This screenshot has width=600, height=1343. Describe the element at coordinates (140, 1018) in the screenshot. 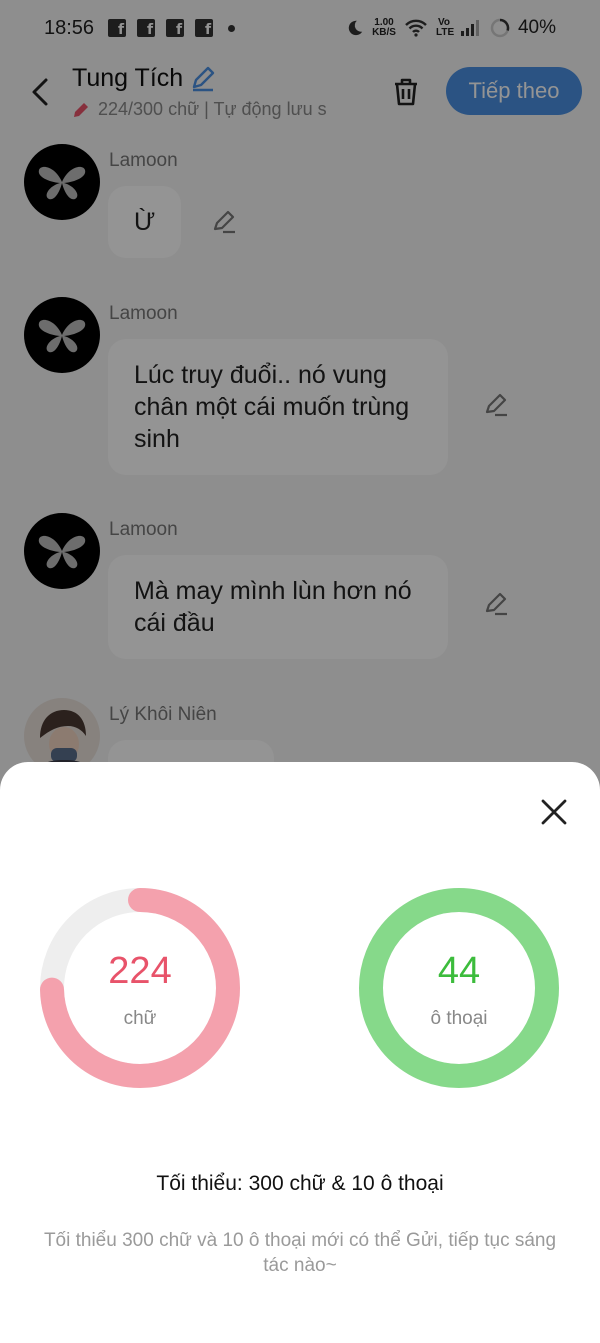

I see `word-count-unit: chữ` at that location.